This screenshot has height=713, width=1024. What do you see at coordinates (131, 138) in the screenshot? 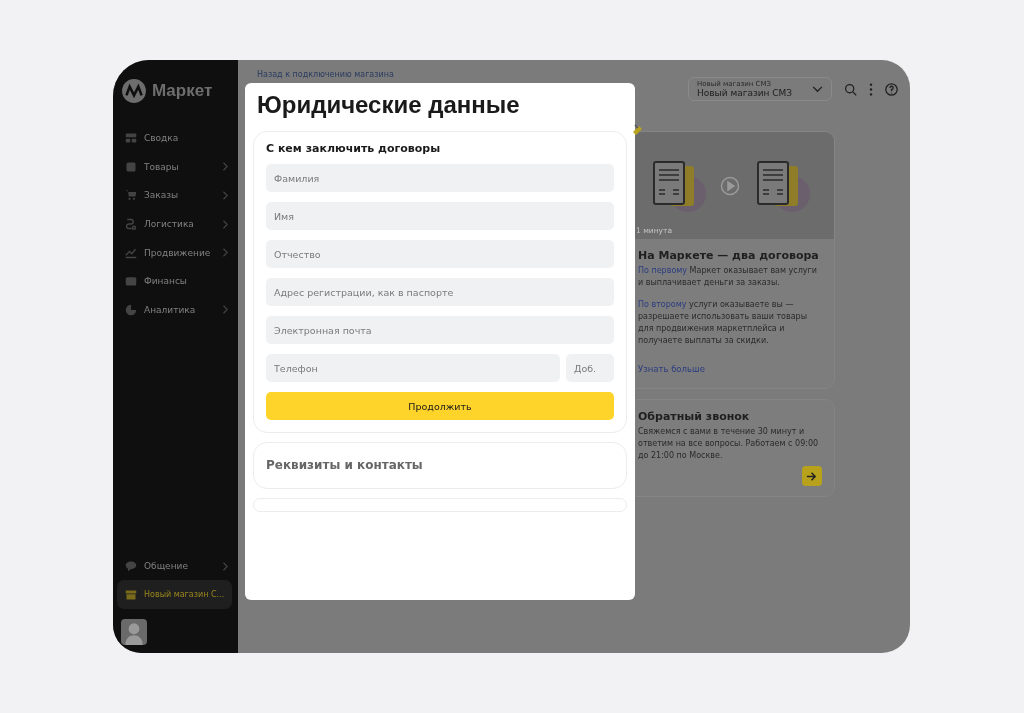
I see `dashboard-icon` at bounding box center [131, 138].